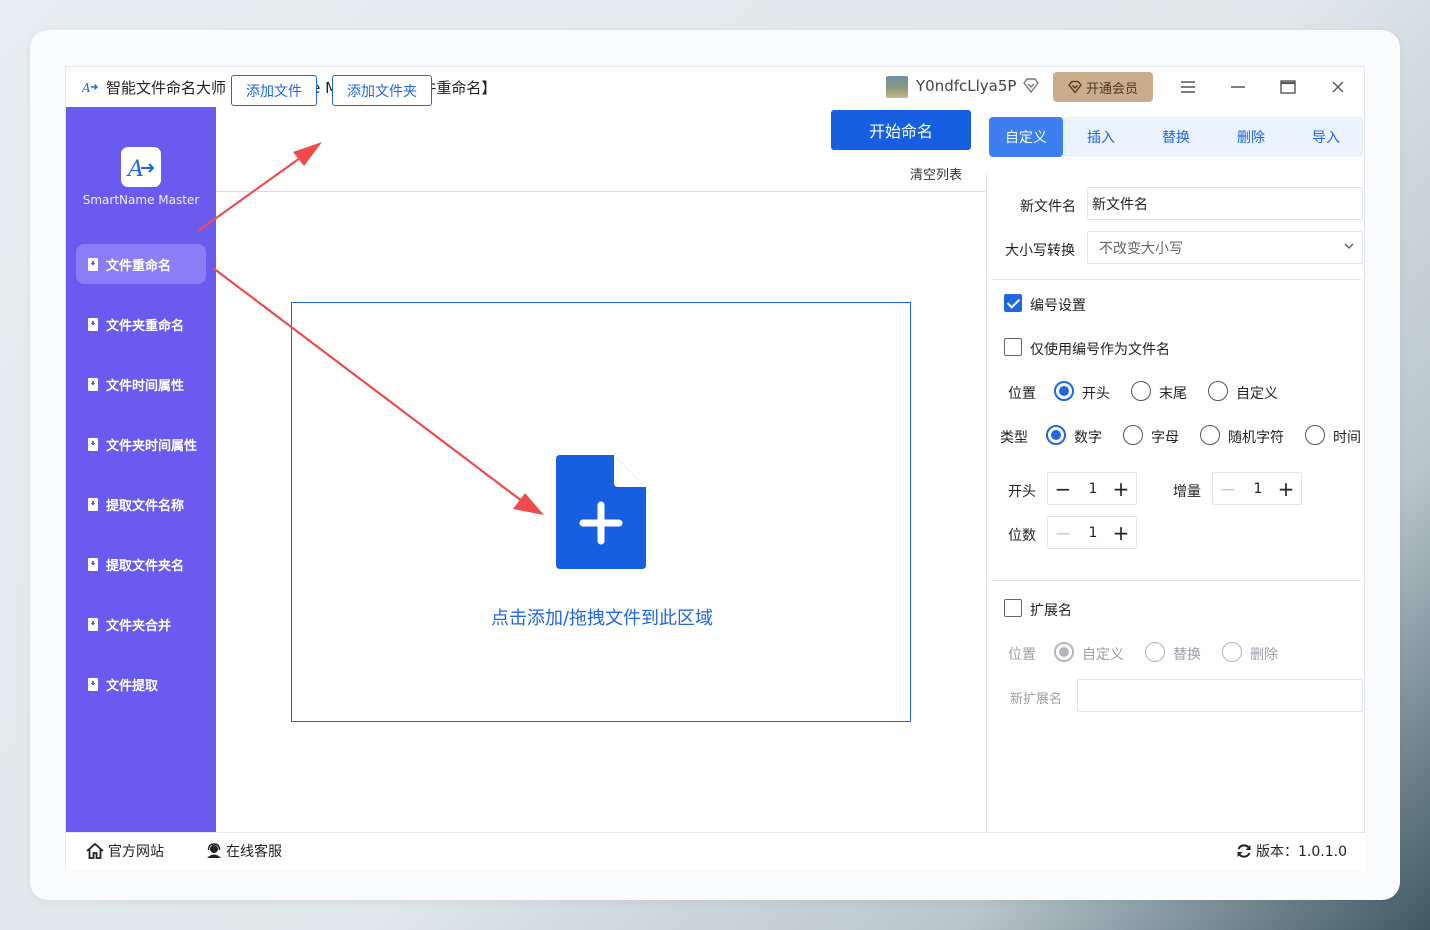 This screenshot has width=1430, height=930. Describe the element at coordinates (1218, 391) in the screenshot. I see `position-radio-custom` at that location.